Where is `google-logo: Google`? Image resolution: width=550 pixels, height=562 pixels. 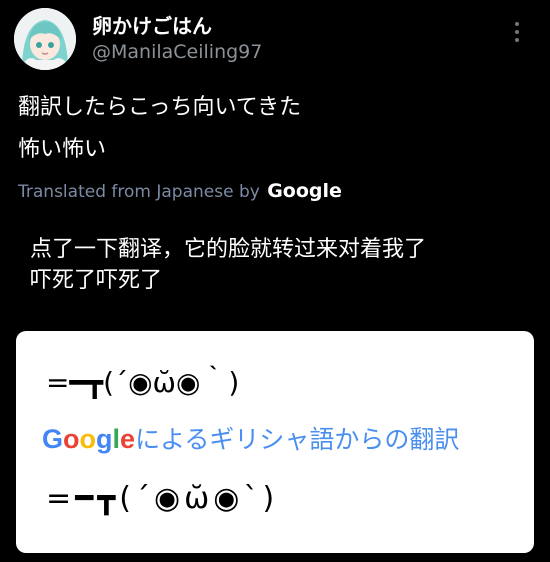
google-logo: Google is located at coordinates (89, 439).